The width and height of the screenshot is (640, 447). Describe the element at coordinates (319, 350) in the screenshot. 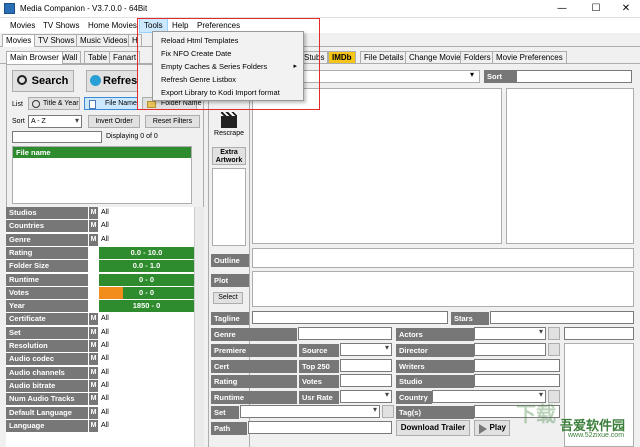

I see `source-label: Source` at that location.